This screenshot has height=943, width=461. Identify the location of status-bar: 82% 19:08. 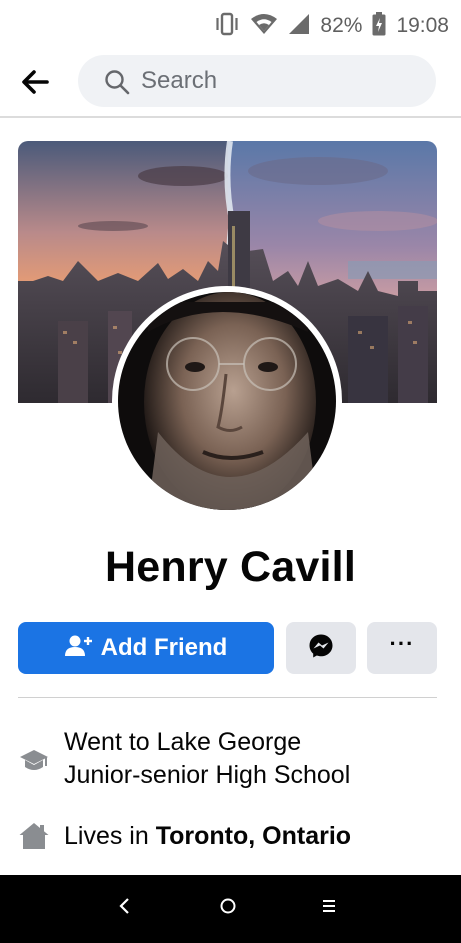
(230, 25).